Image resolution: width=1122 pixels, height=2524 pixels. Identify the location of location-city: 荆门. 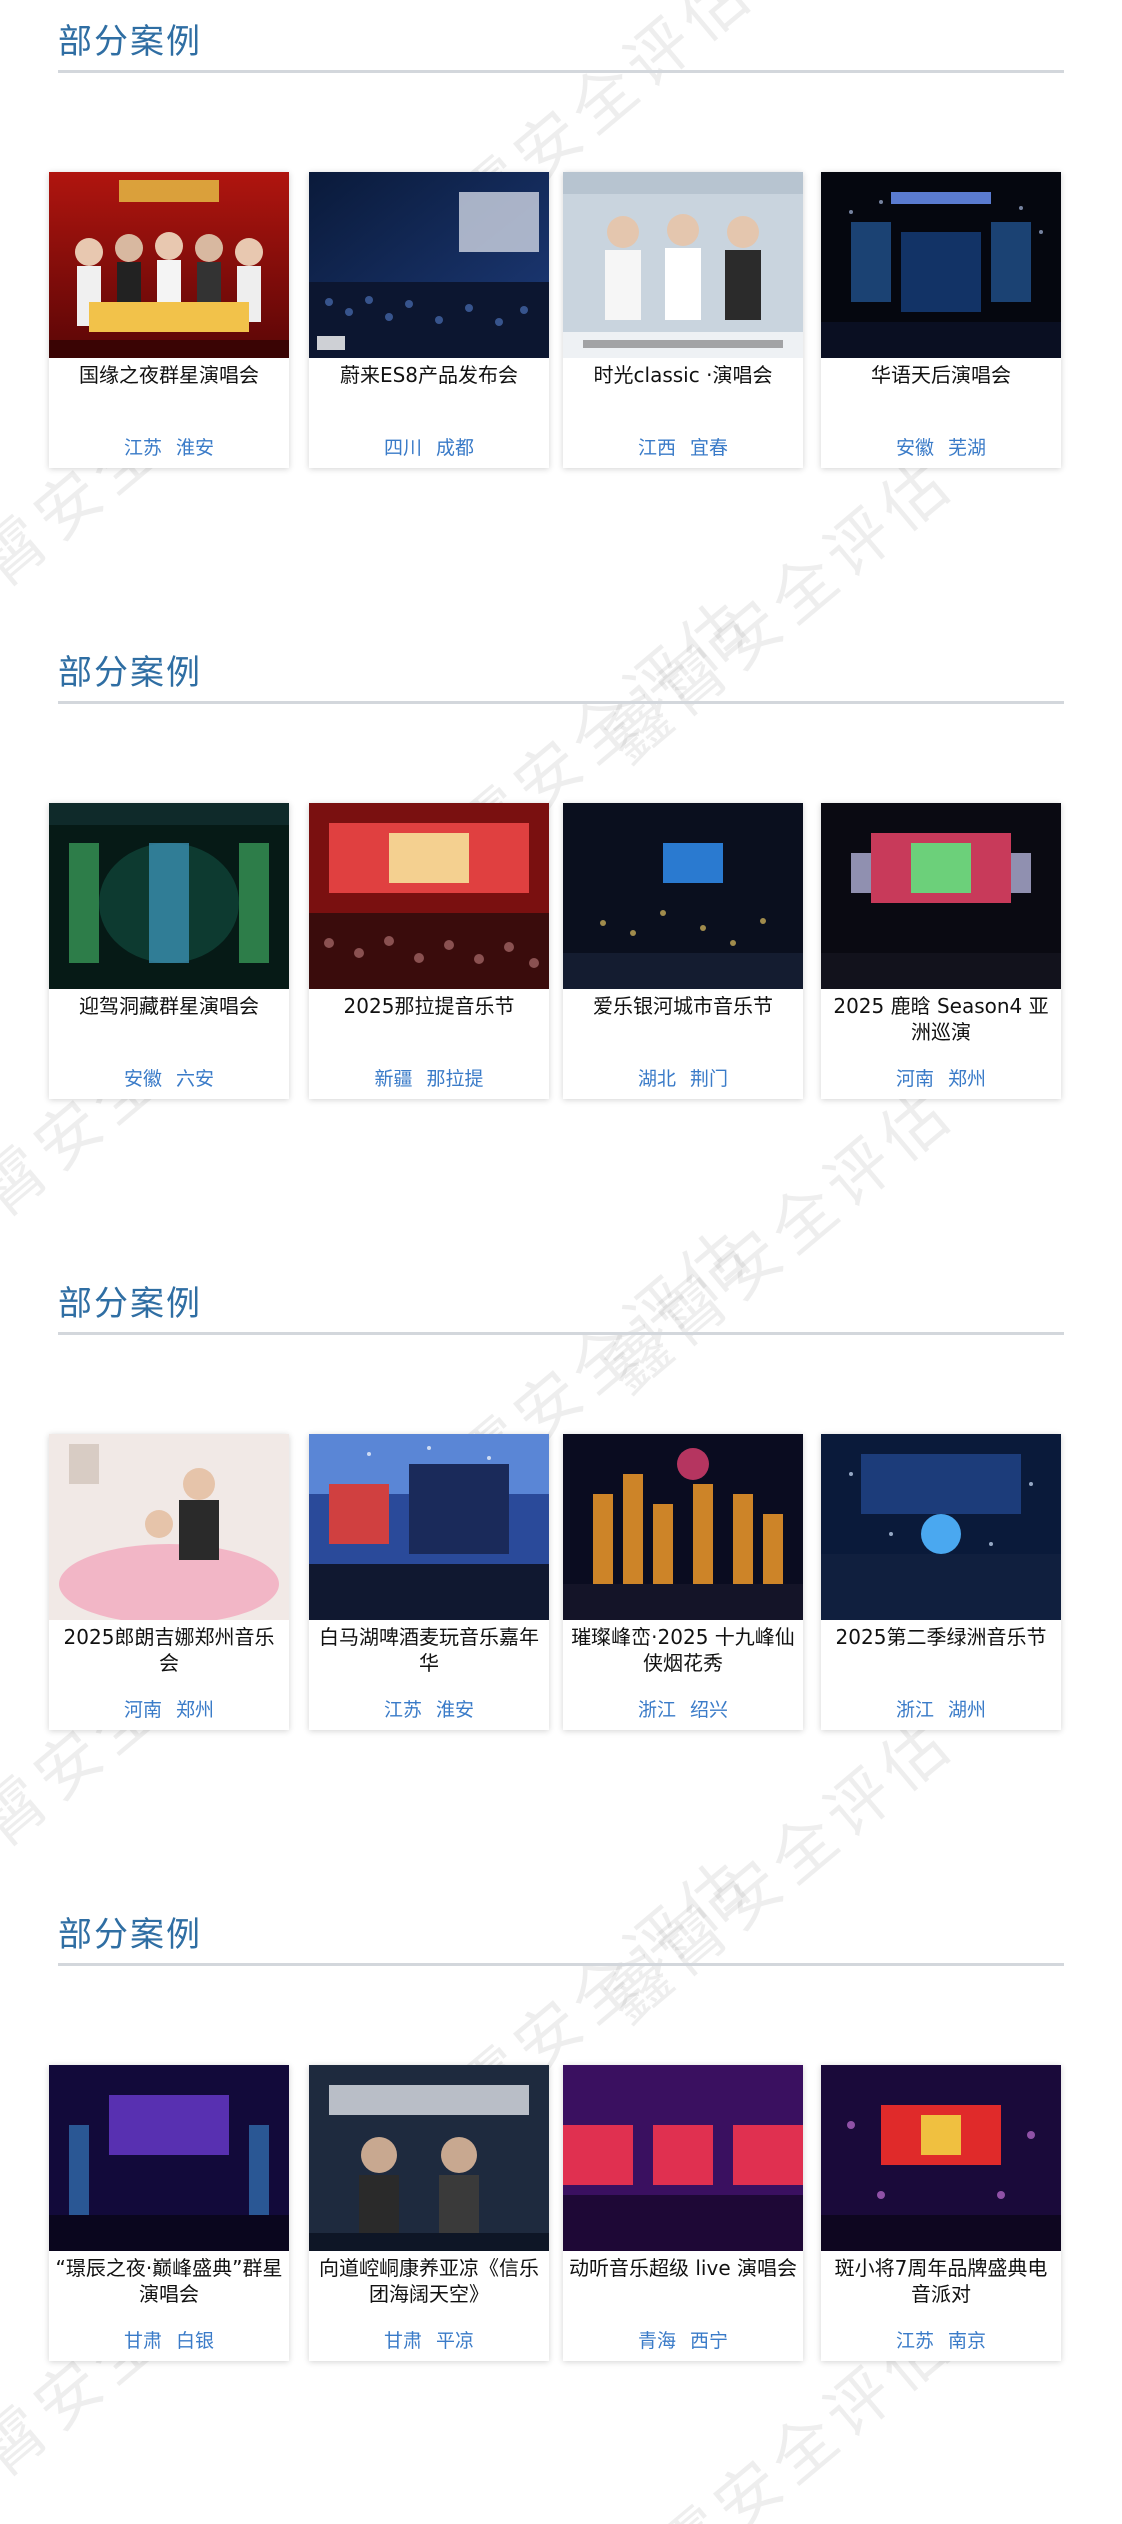
(709, 1079).